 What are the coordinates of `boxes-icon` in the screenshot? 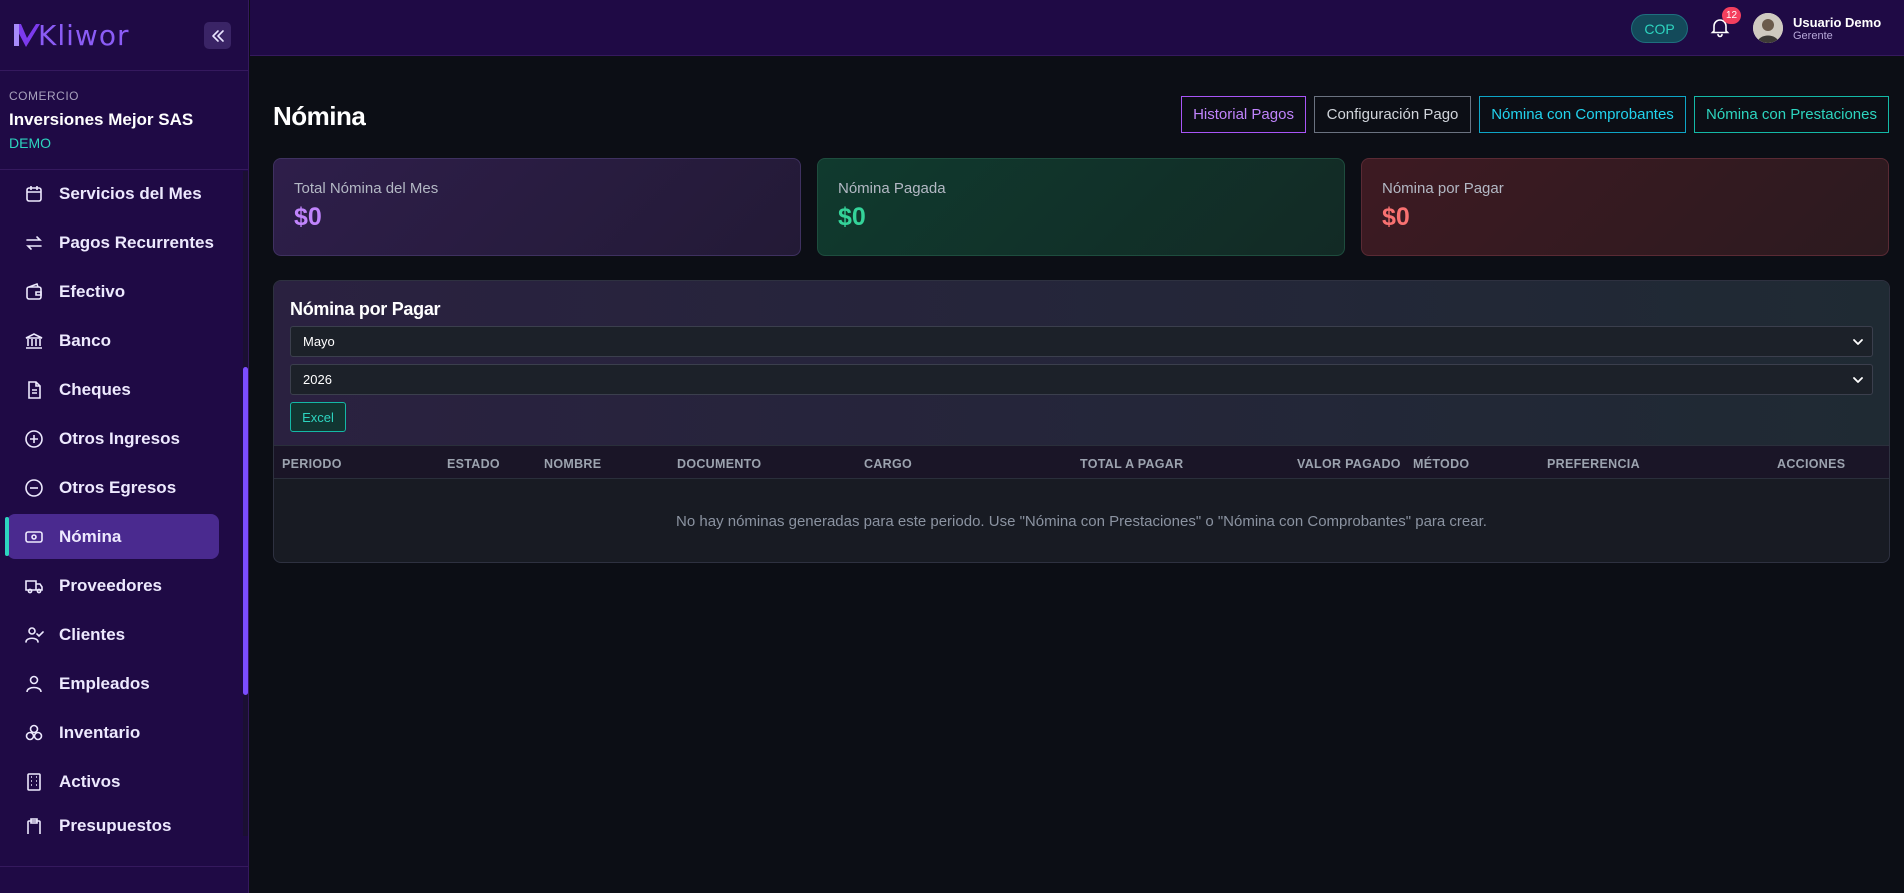 It's located at (34, 733).